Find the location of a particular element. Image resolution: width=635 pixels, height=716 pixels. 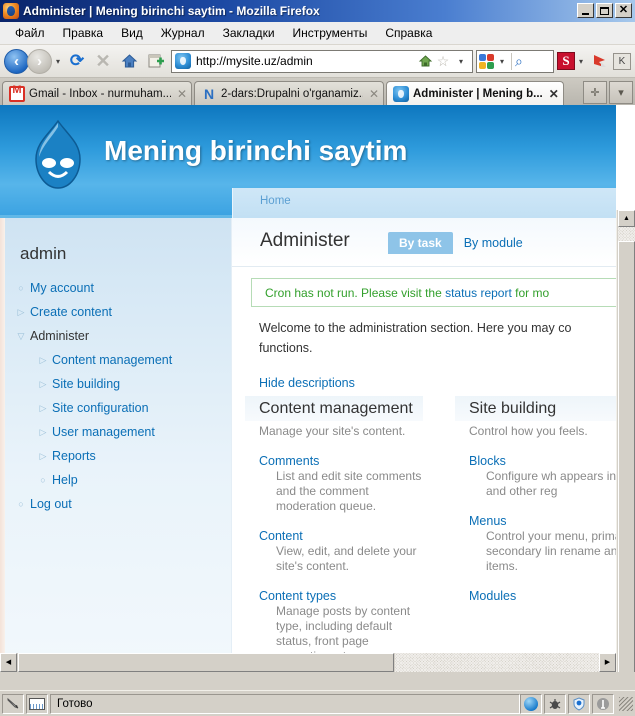

sidebar-item-user-management: ▷ User management is located at coordinates (120, 432).